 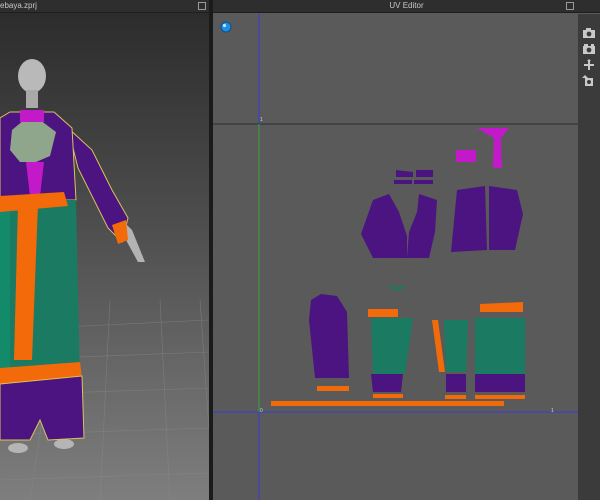 What do you see at coordinates (329, 336) in the screenshot?
I see `sleeve-piece` at bounding box center [329, 336].